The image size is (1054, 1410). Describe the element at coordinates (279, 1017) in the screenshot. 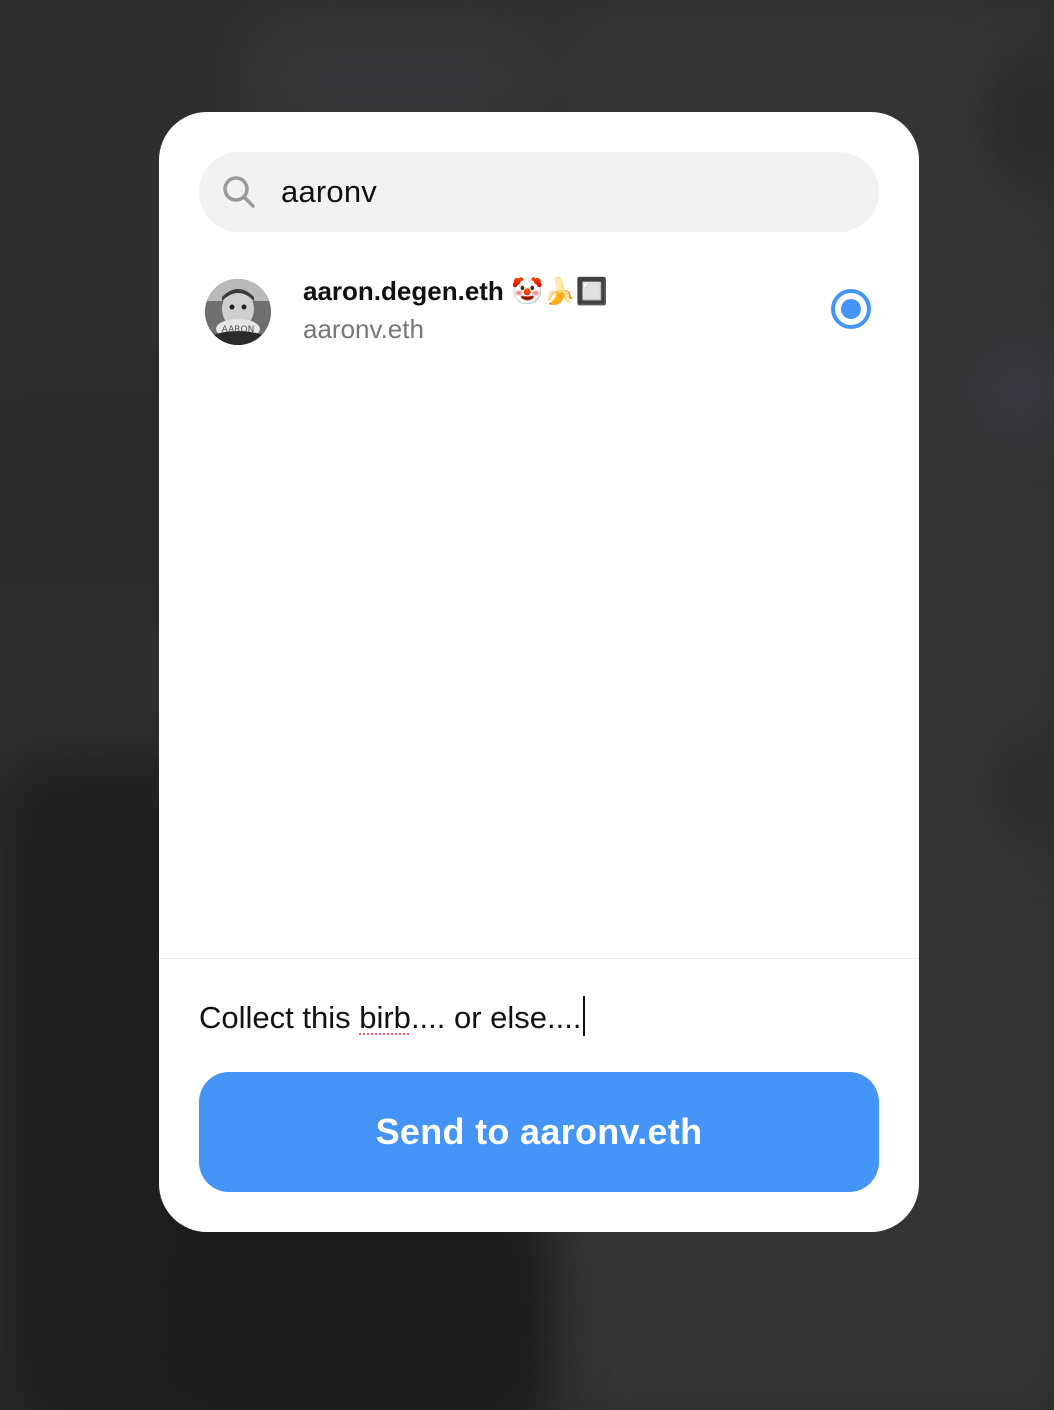

I see `message-text-start: Collect this` at that location.